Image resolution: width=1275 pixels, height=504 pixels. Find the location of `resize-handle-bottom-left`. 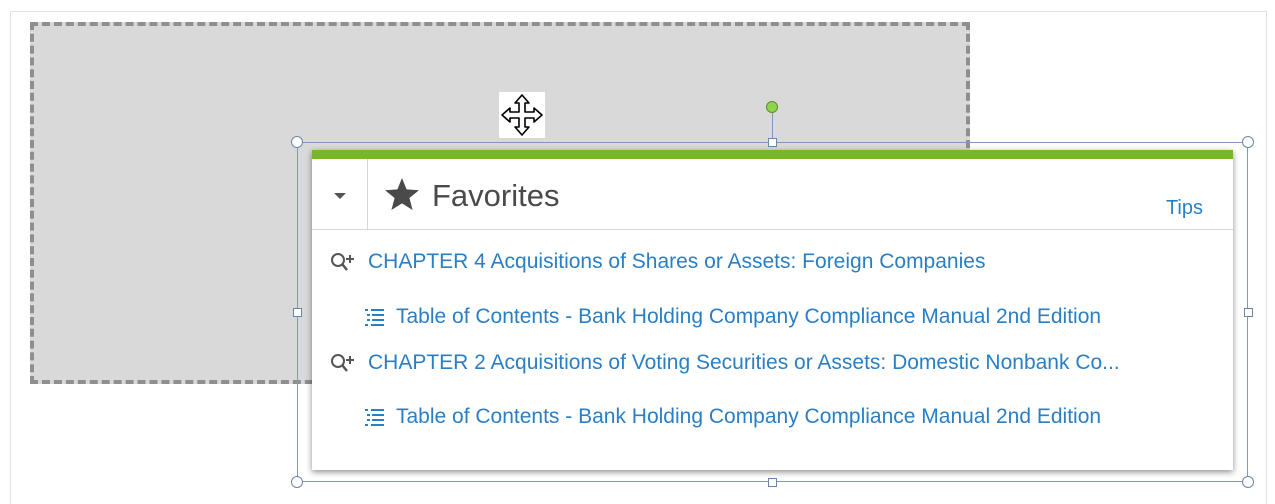

resize-handle-bottom-left is located at coordinates (297, 482).